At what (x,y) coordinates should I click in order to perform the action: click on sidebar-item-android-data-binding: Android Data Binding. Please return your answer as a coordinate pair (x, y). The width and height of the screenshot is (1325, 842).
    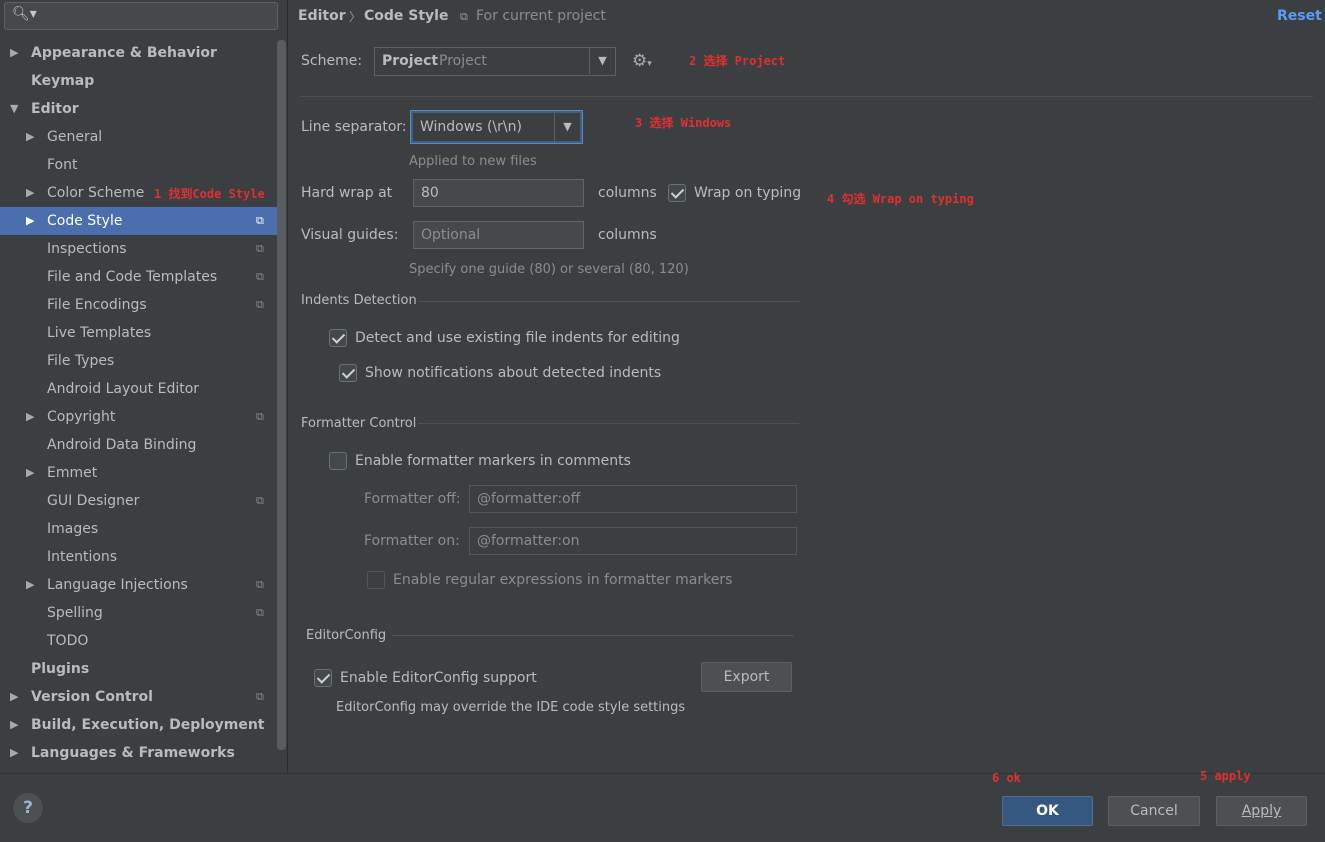
    Looking at the image, I should click on (143, 445).